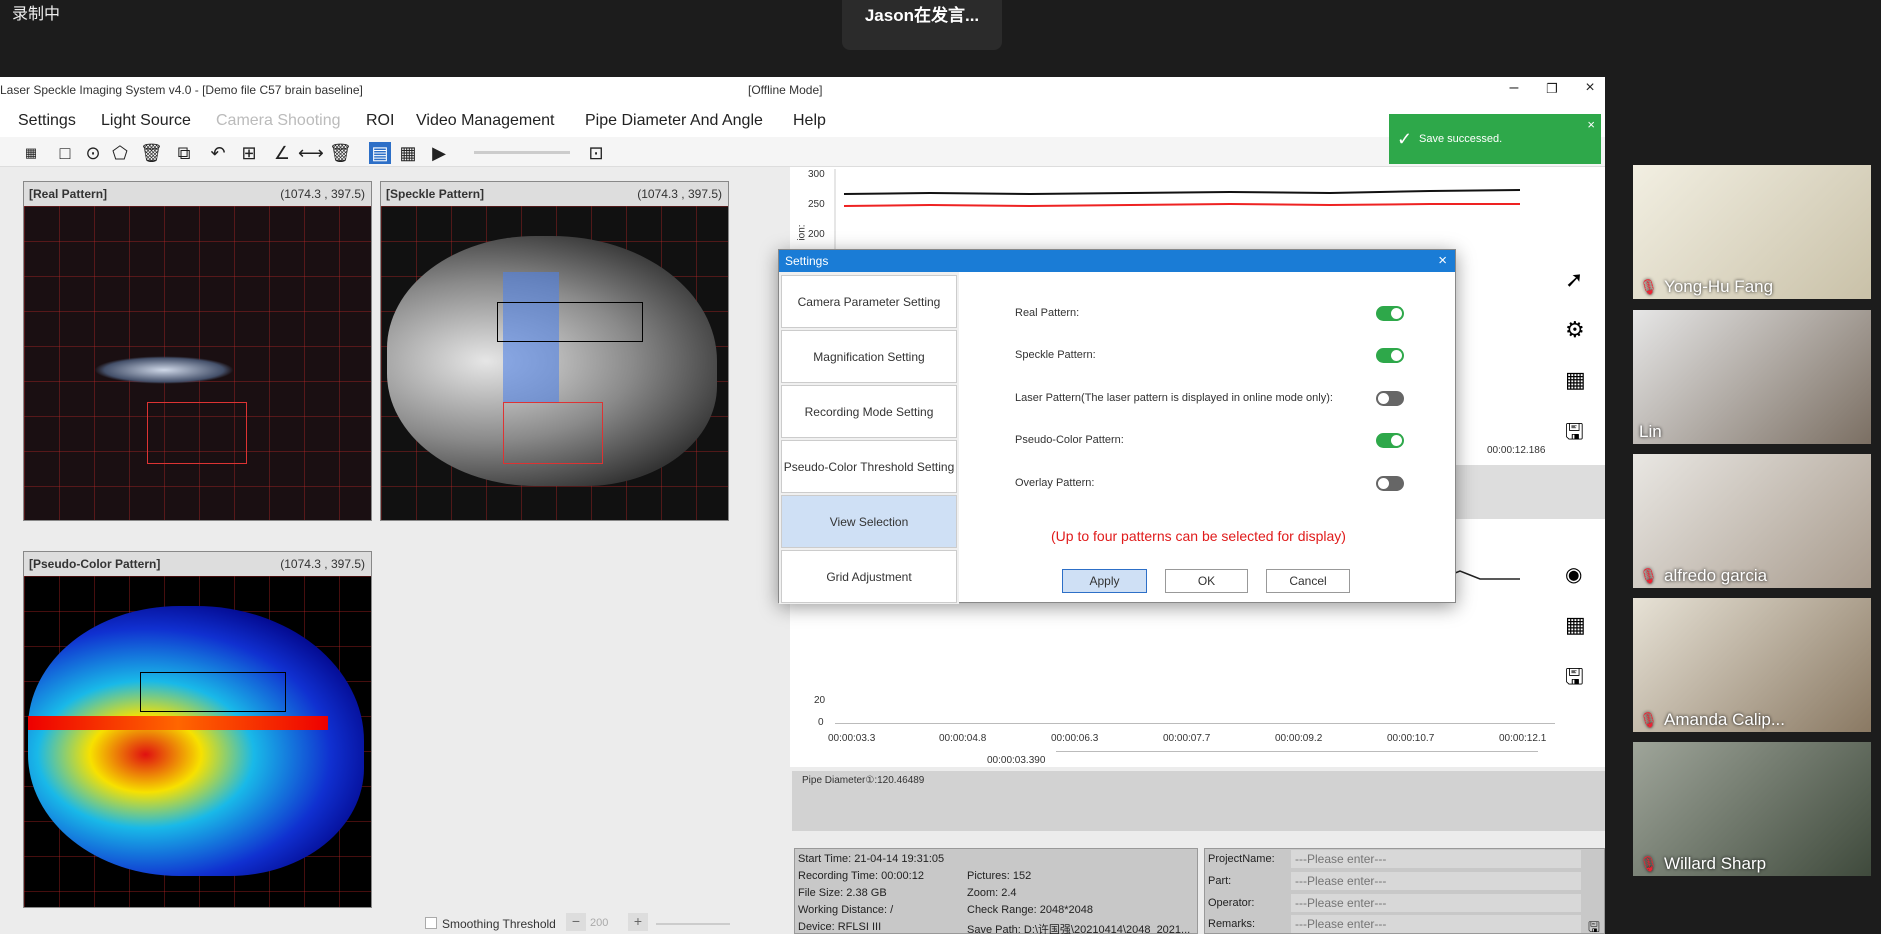  Describe the element at coordinates (596, 153) in the screenshot. I see `fit-view-icon: ⊡` at that location.